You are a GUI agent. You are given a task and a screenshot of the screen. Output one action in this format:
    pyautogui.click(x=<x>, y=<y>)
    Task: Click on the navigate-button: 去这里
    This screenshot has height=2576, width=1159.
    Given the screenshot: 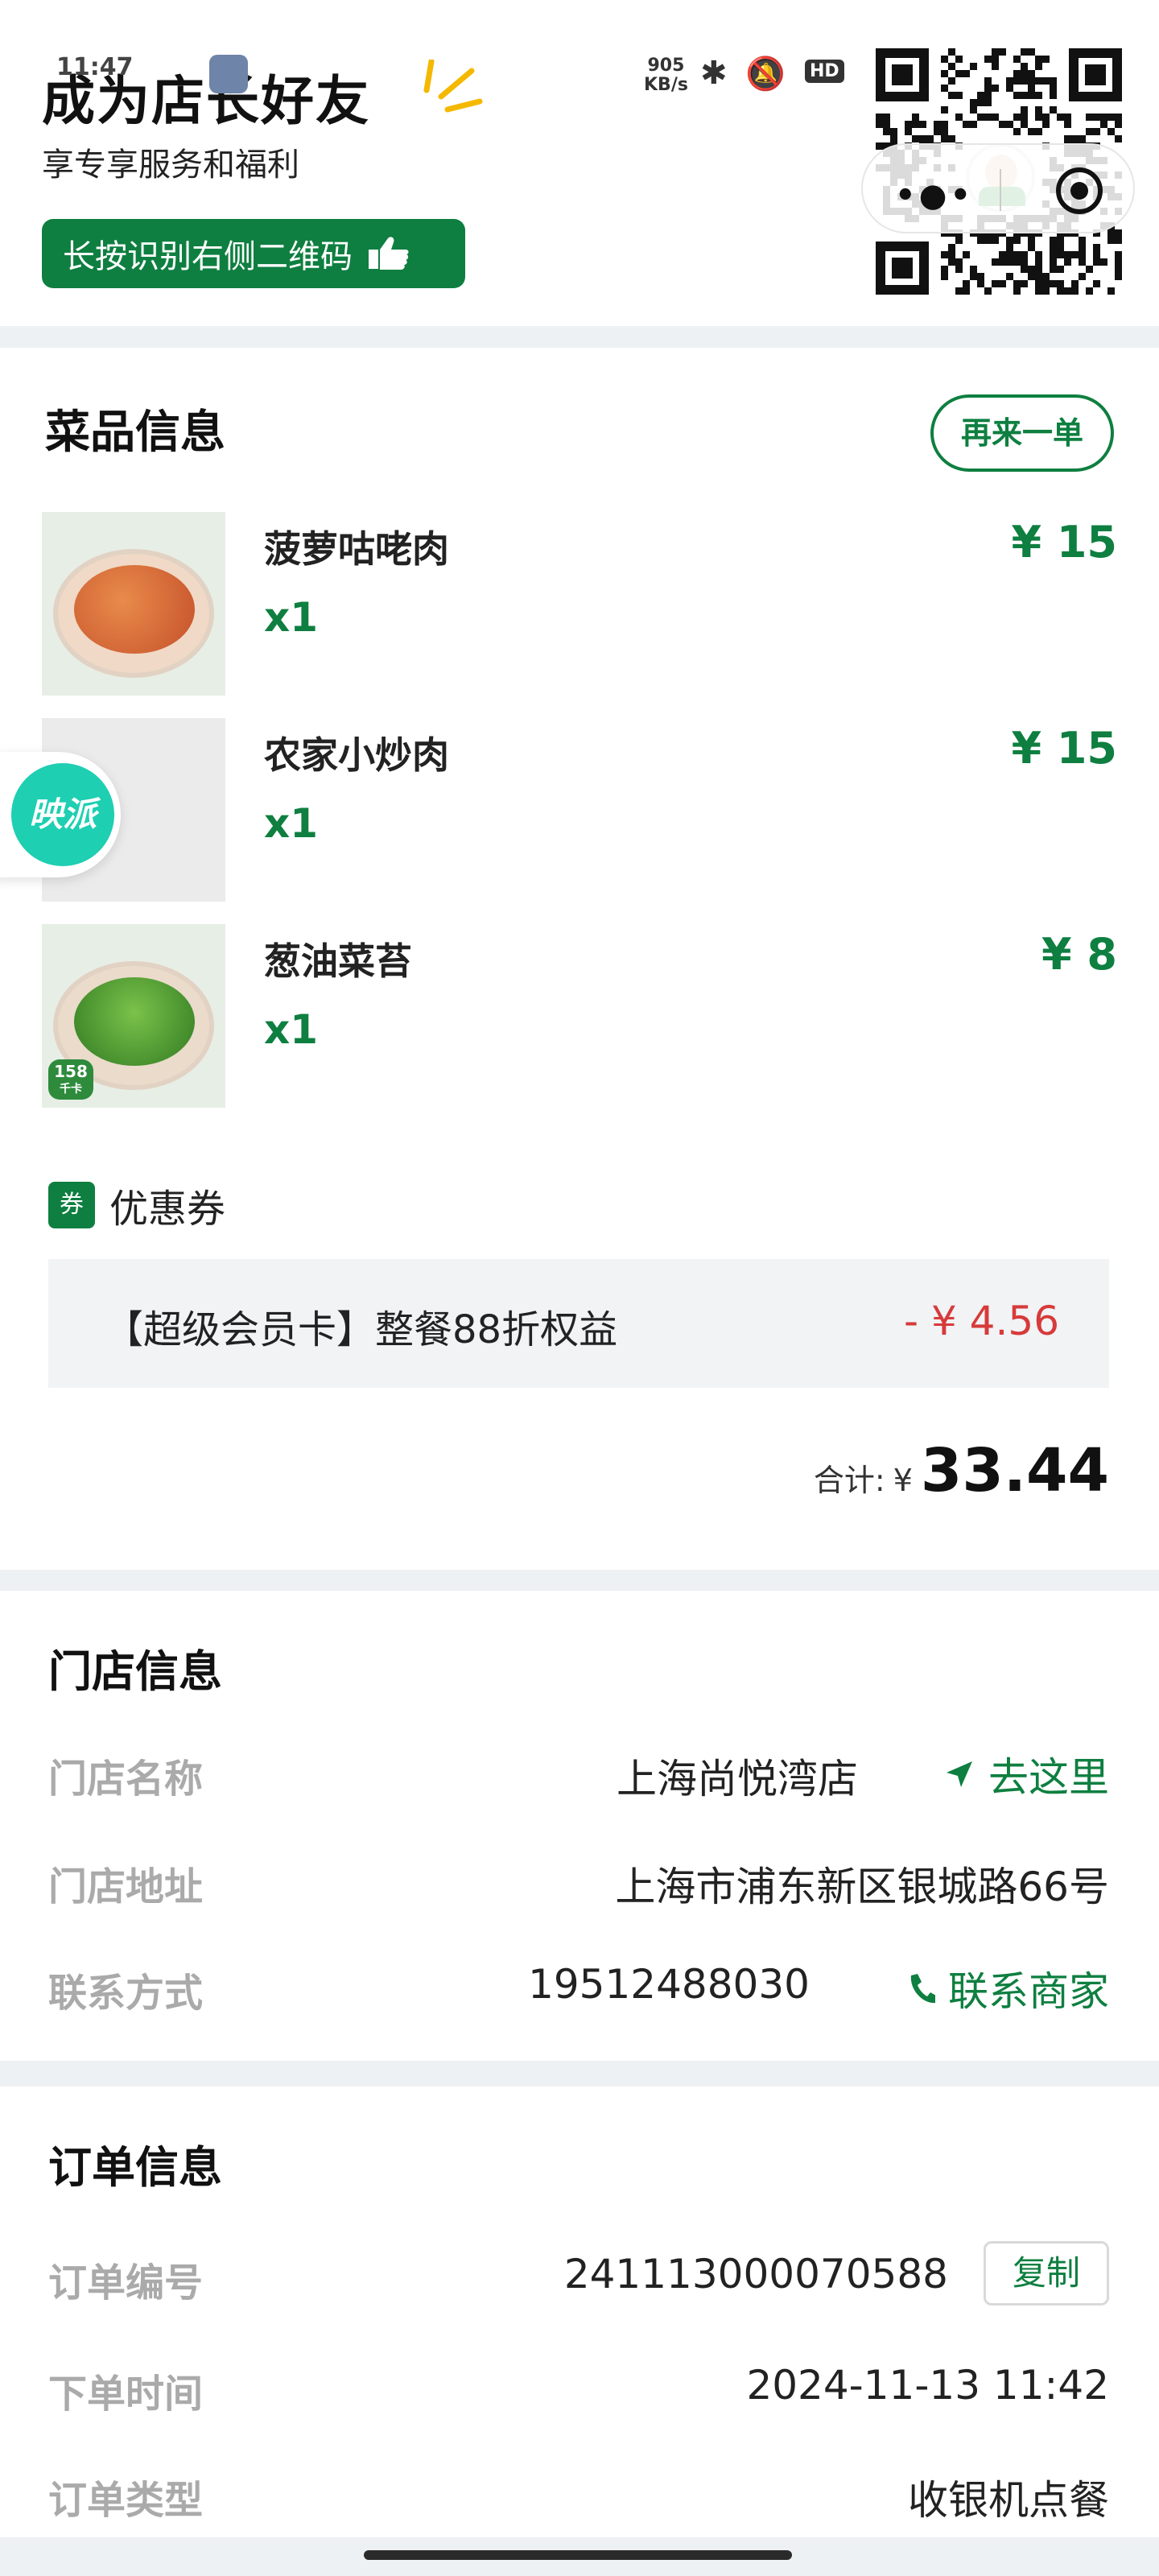 What is the action you would take?
    pyautogui.click(x=1026, y=1774)
    